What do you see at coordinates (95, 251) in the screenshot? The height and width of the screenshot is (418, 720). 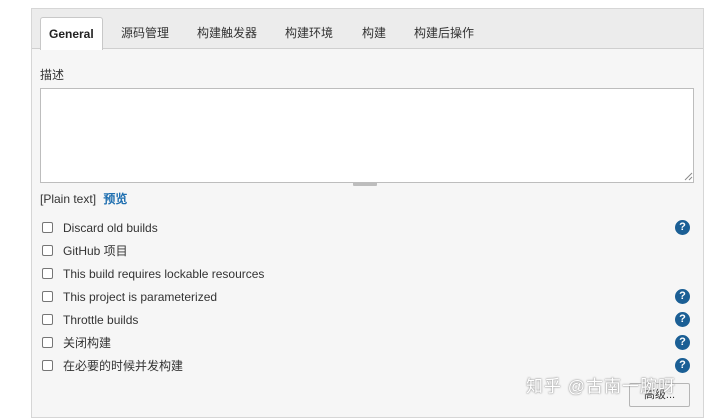 I see `option-label: GitHub 项目` at bounding box center [95, 251].